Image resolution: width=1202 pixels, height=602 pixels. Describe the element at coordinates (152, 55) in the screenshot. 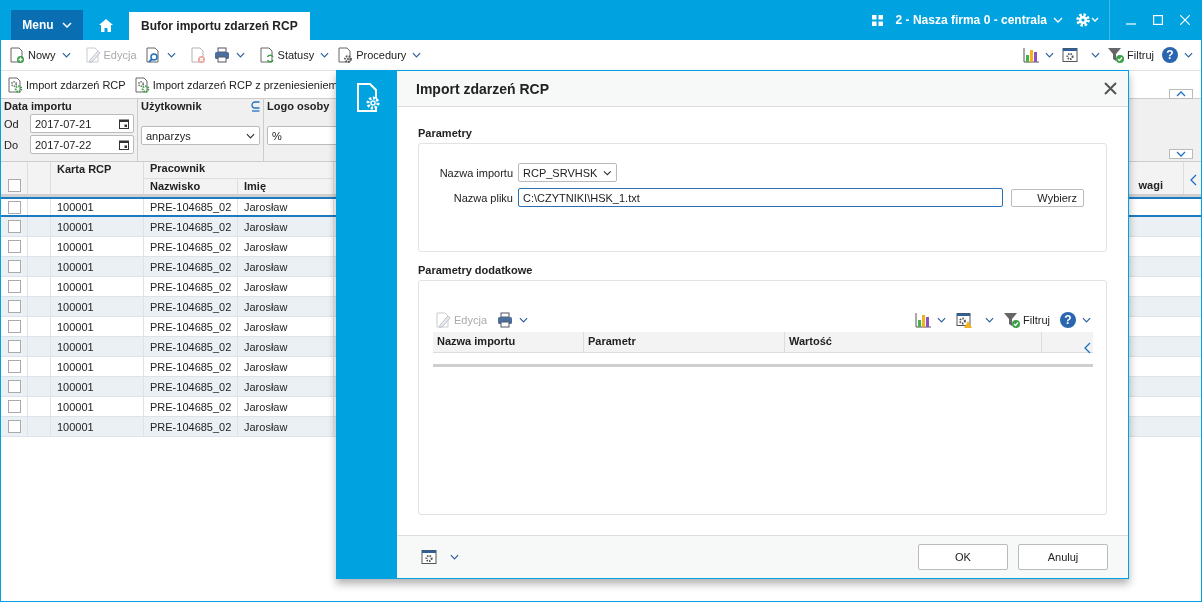

I see `search-icon` at that location.